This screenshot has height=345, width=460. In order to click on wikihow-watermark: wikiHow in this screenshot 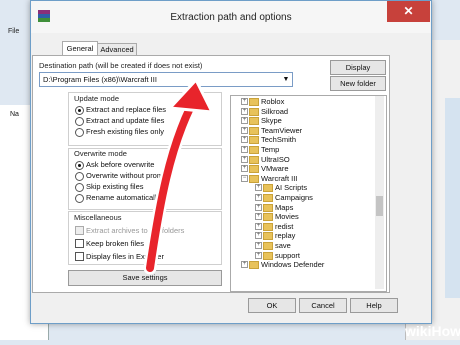, I will do `click(432, 331)`.